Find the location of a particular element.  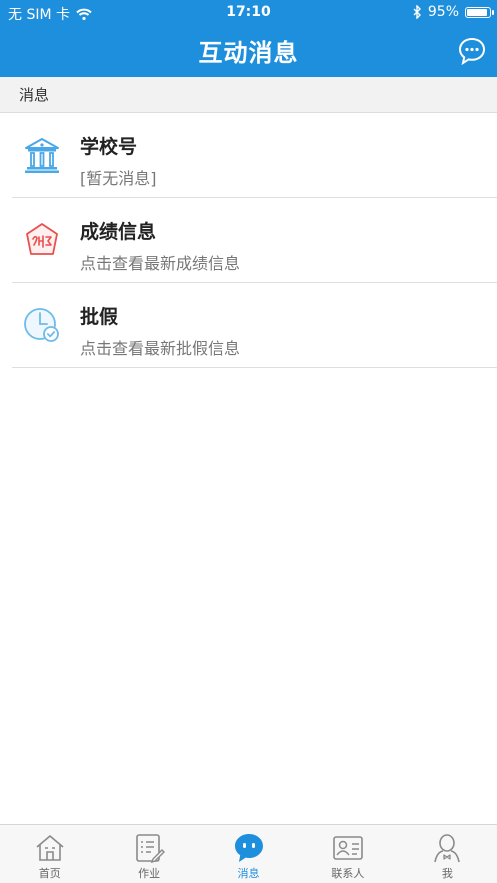

contact-card-icon is located at coordinates (348, 848).